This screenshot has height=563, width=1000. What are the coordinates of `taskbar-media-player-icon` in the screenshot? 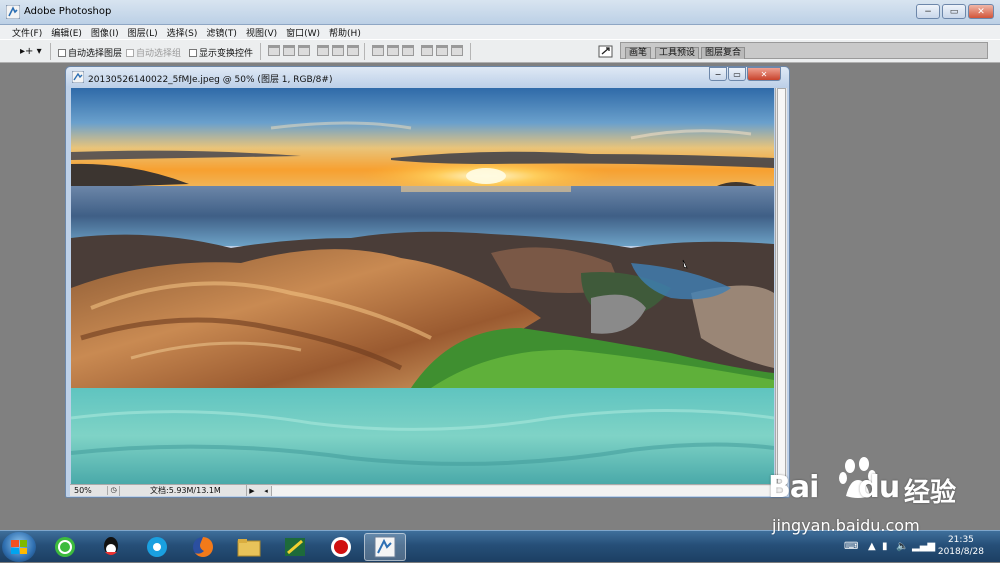 It's located at (157, 547).